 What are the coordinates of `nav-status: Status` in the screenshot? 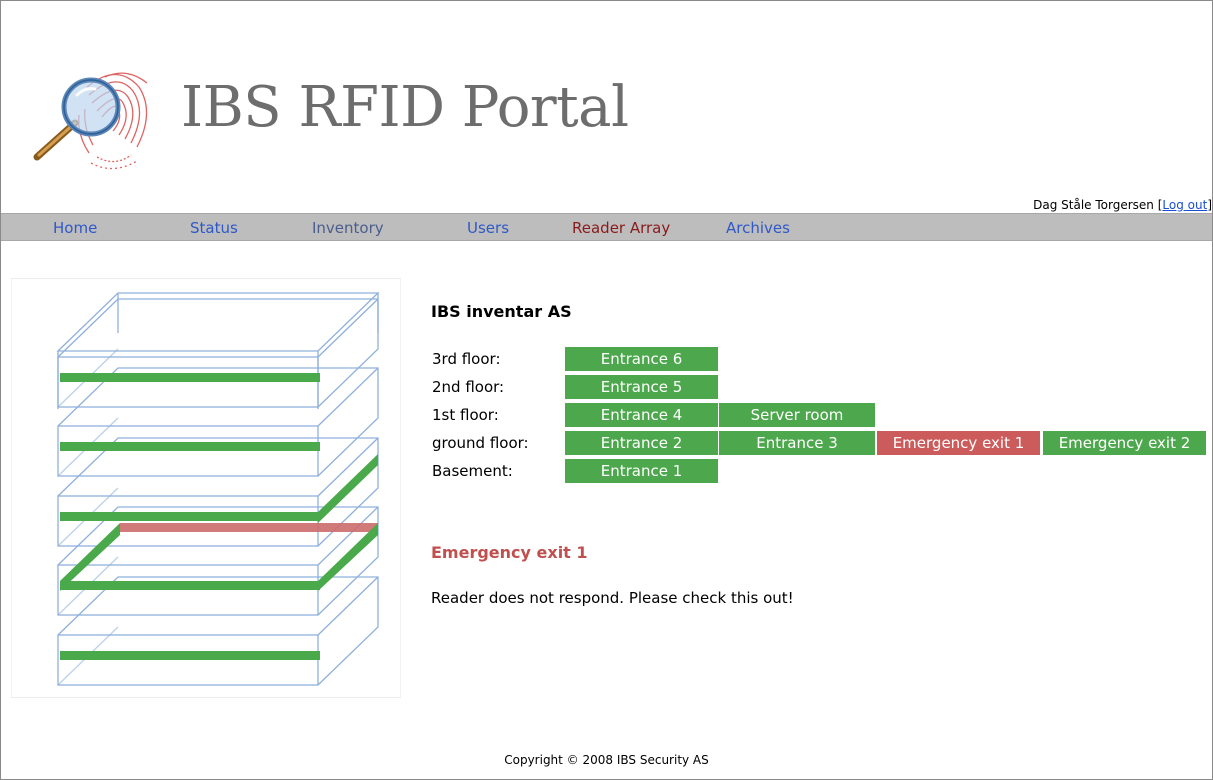 It's located at (214, 228).